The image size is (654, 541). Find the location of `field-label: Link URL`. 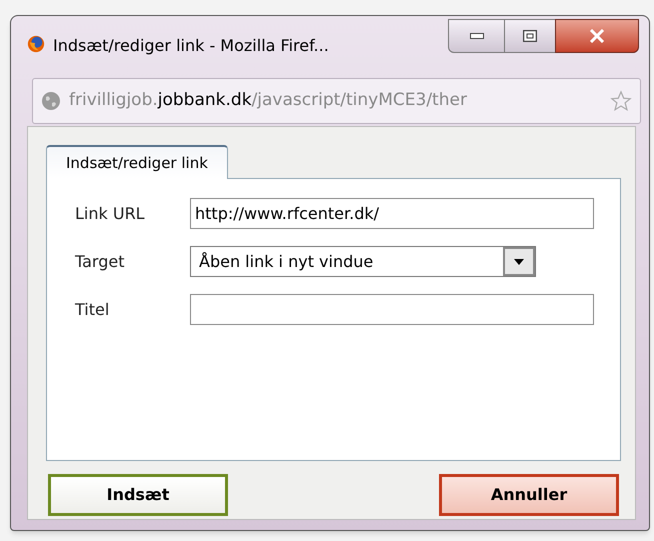

field-label: Link URL is located at coordinates (110, 213).